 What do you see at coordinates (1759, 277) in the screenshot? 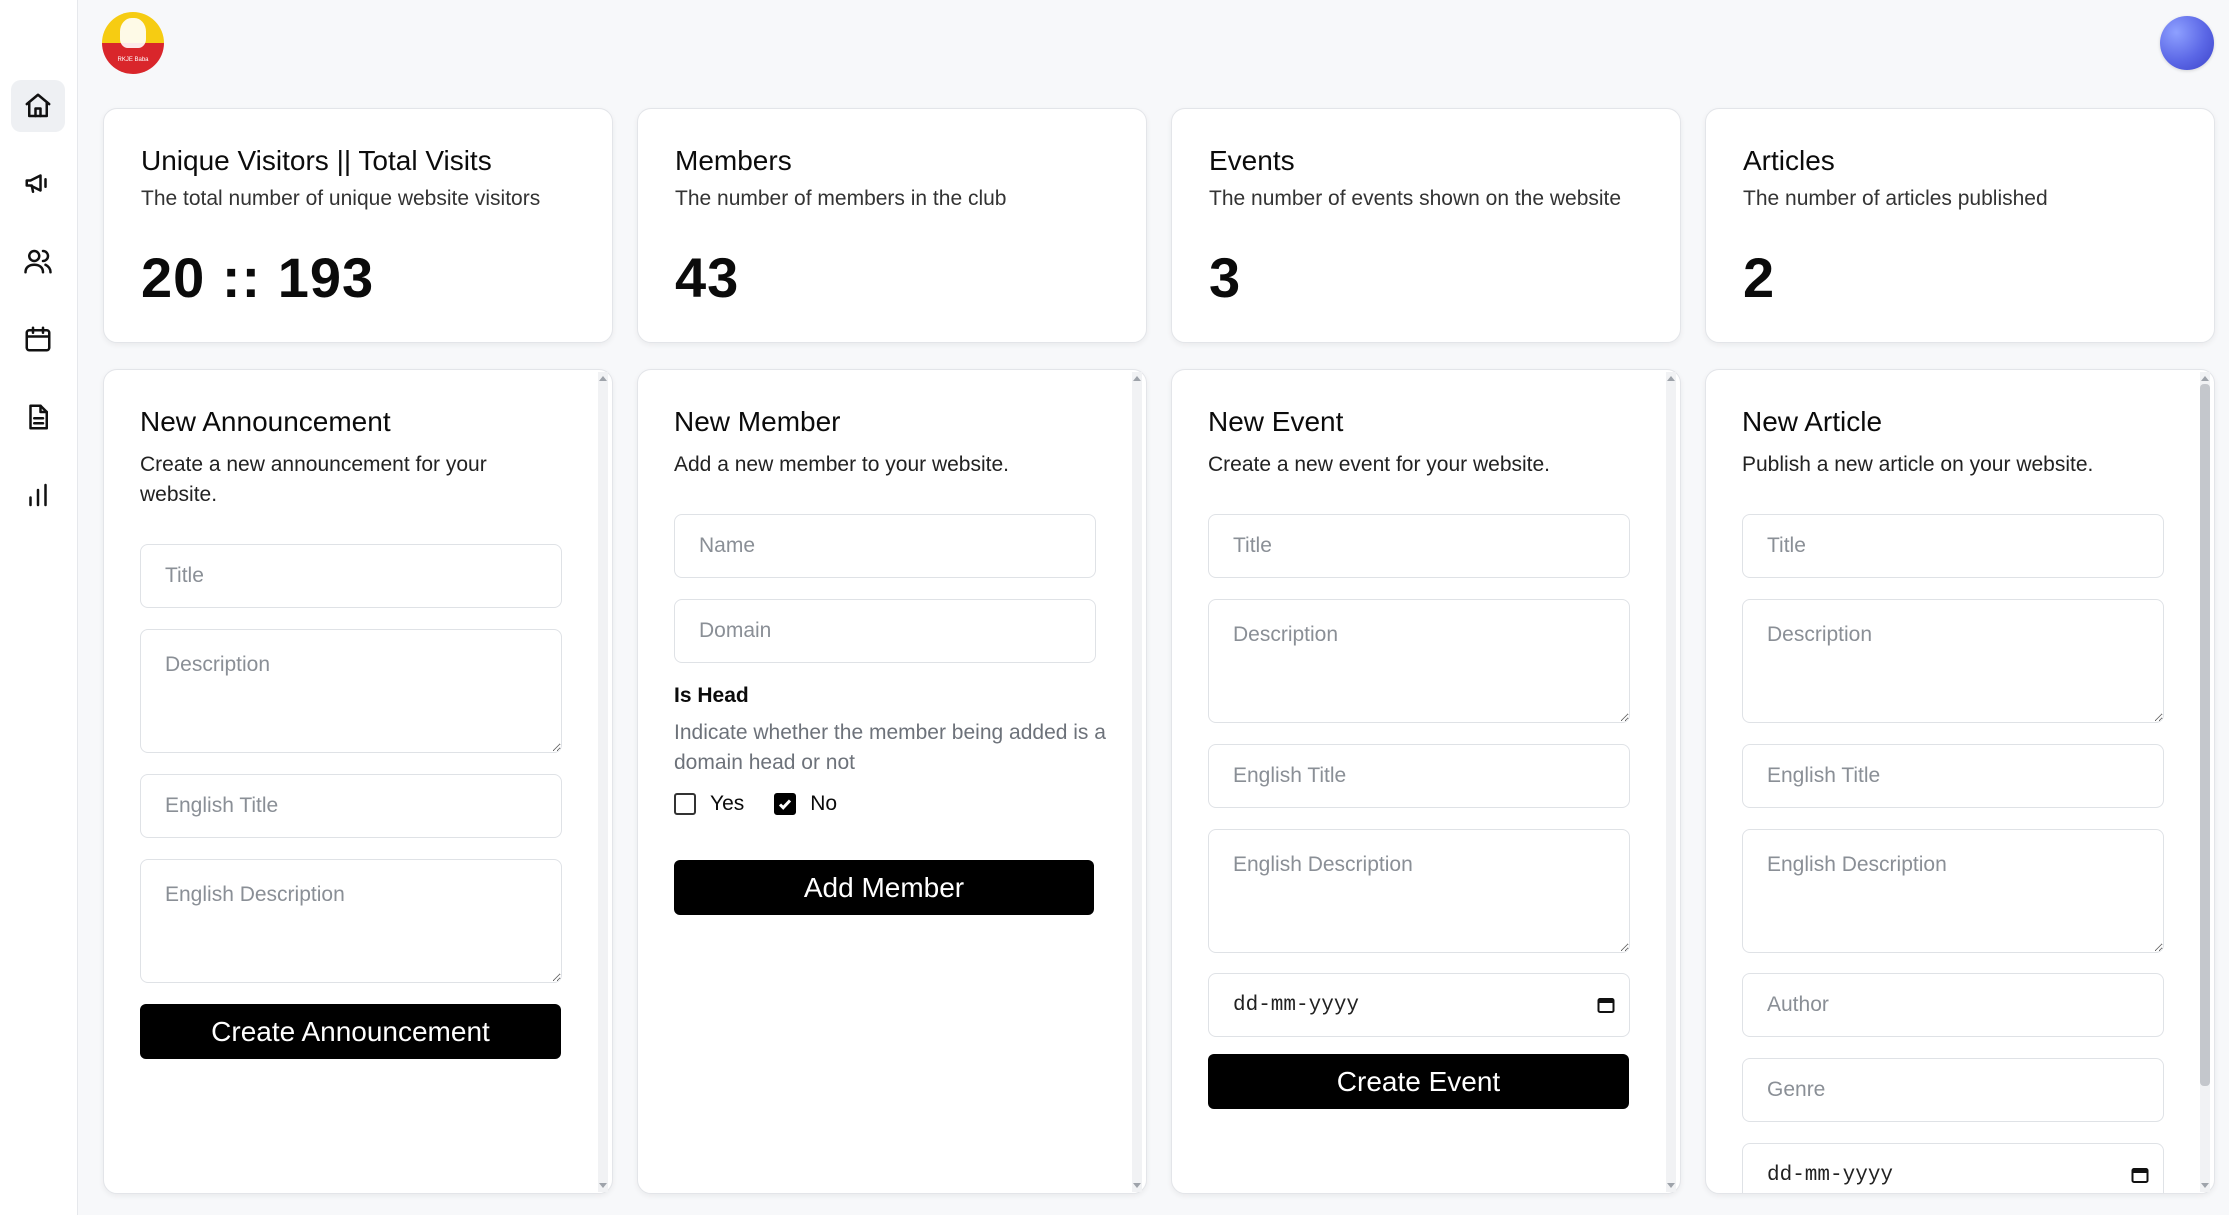
I see `stat-value: 2` at bounding box center [1759, 277].